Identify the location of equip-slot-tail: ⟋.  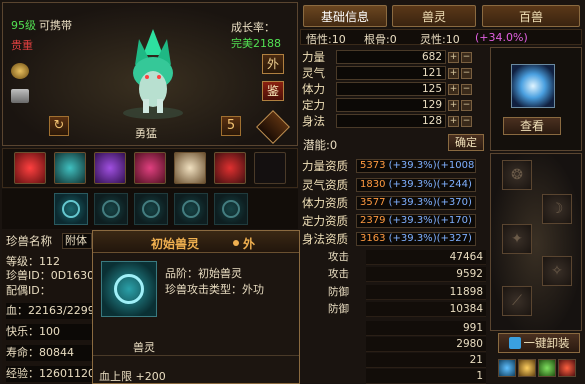
(517, 301).